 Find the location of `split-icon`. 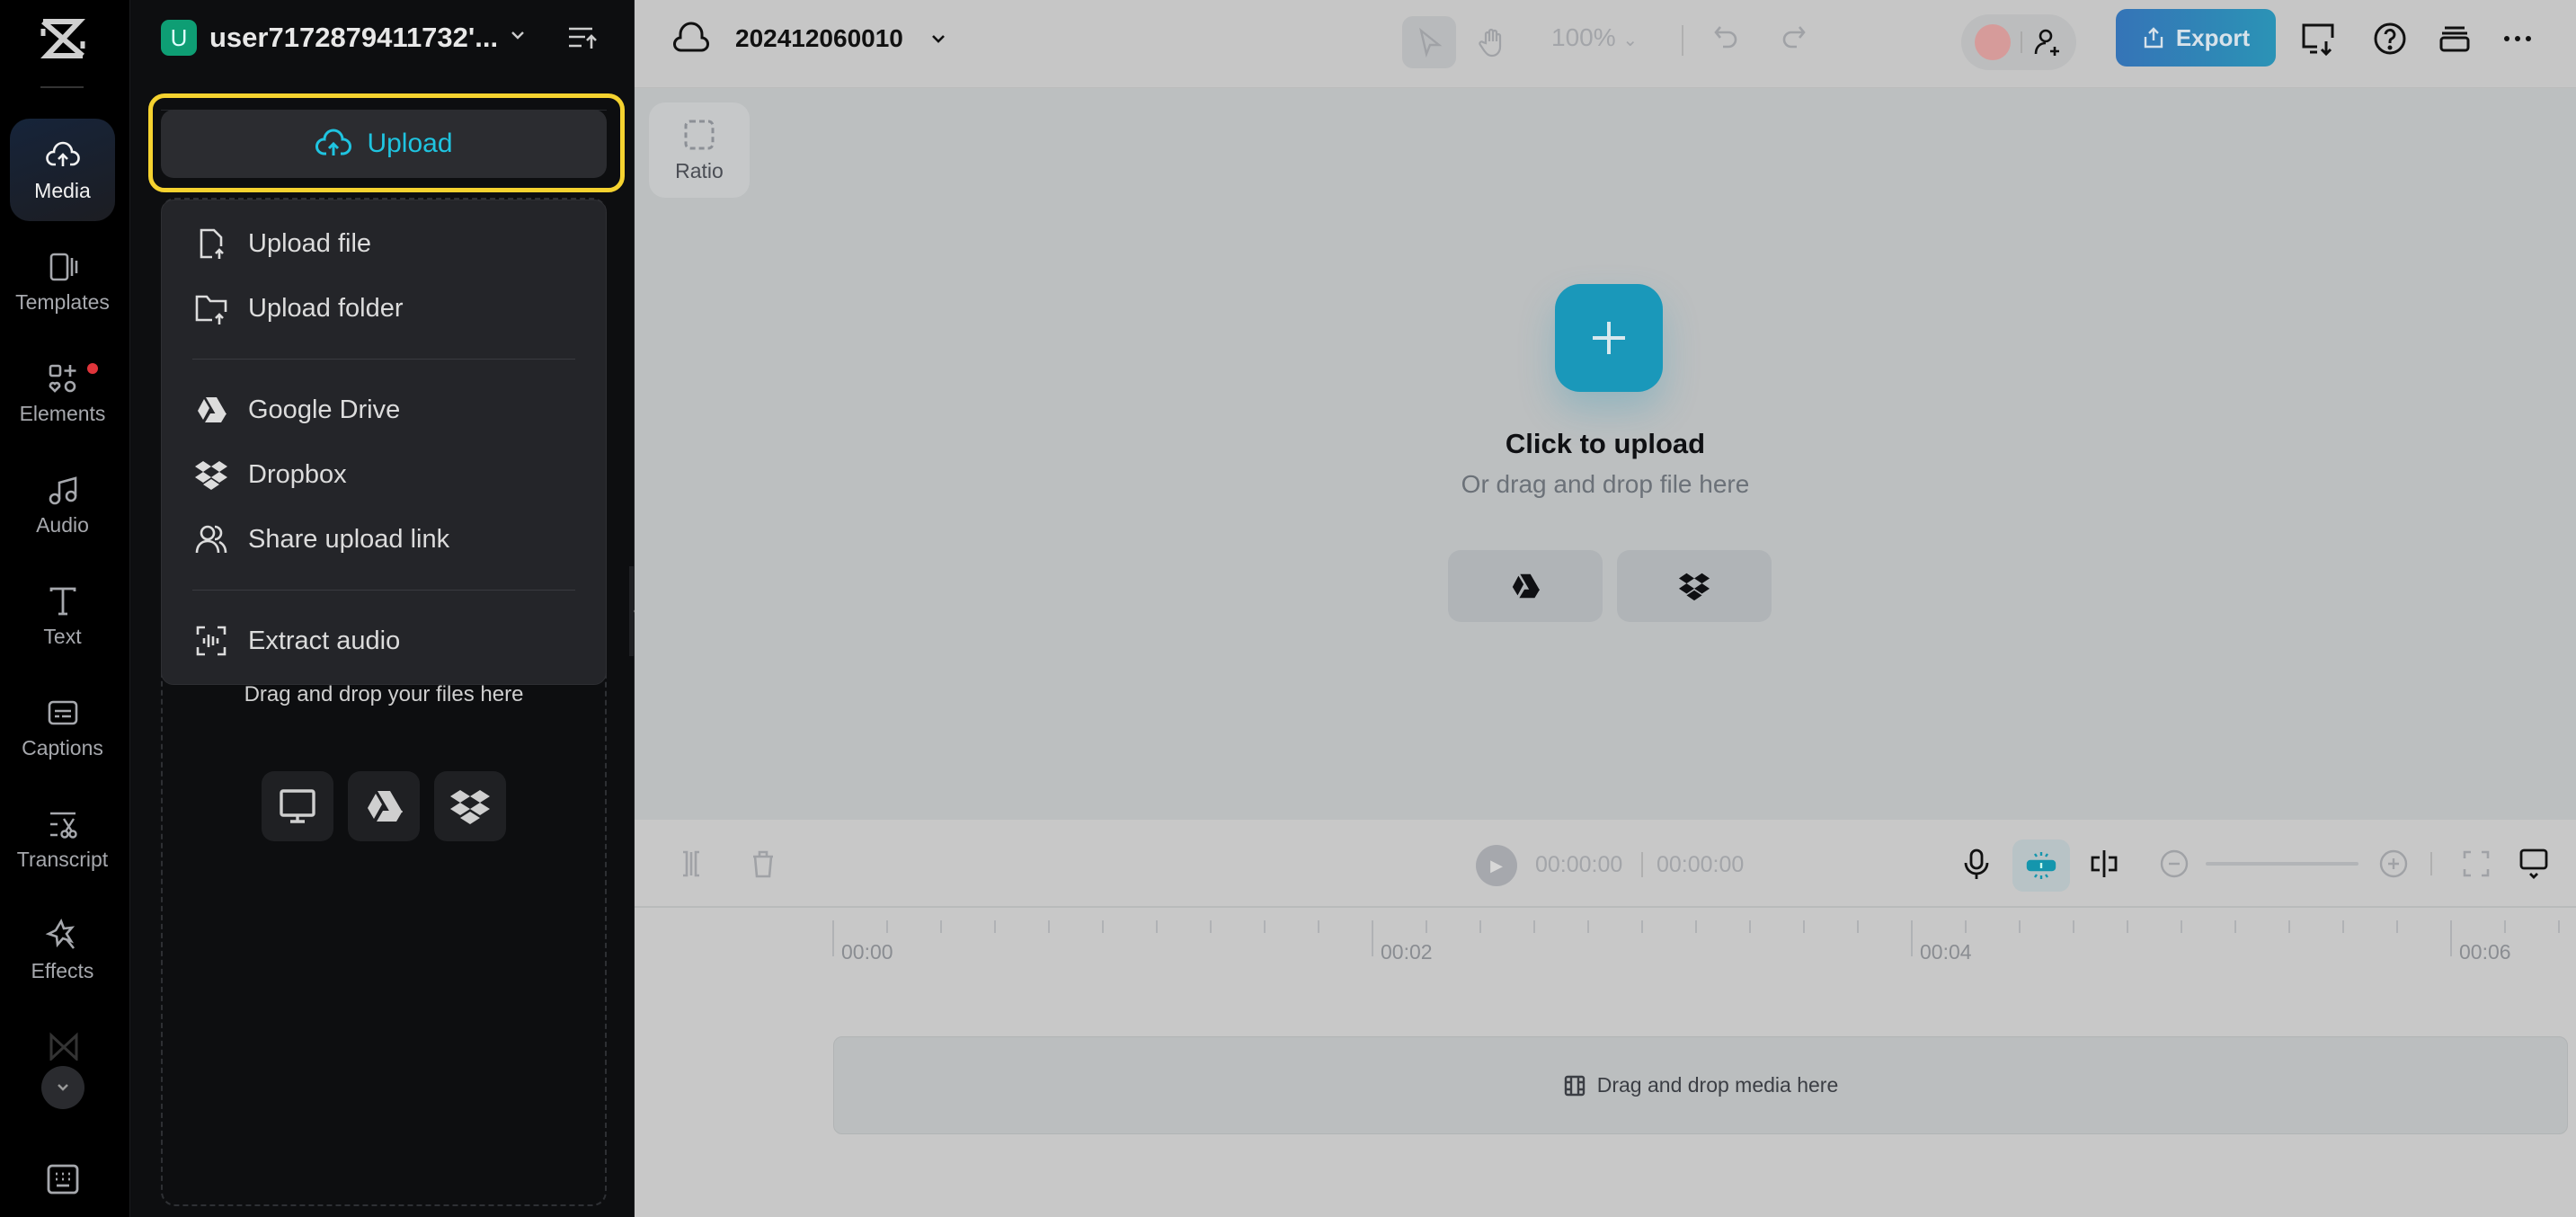

split-icon is located at coordinates (2104, 864).